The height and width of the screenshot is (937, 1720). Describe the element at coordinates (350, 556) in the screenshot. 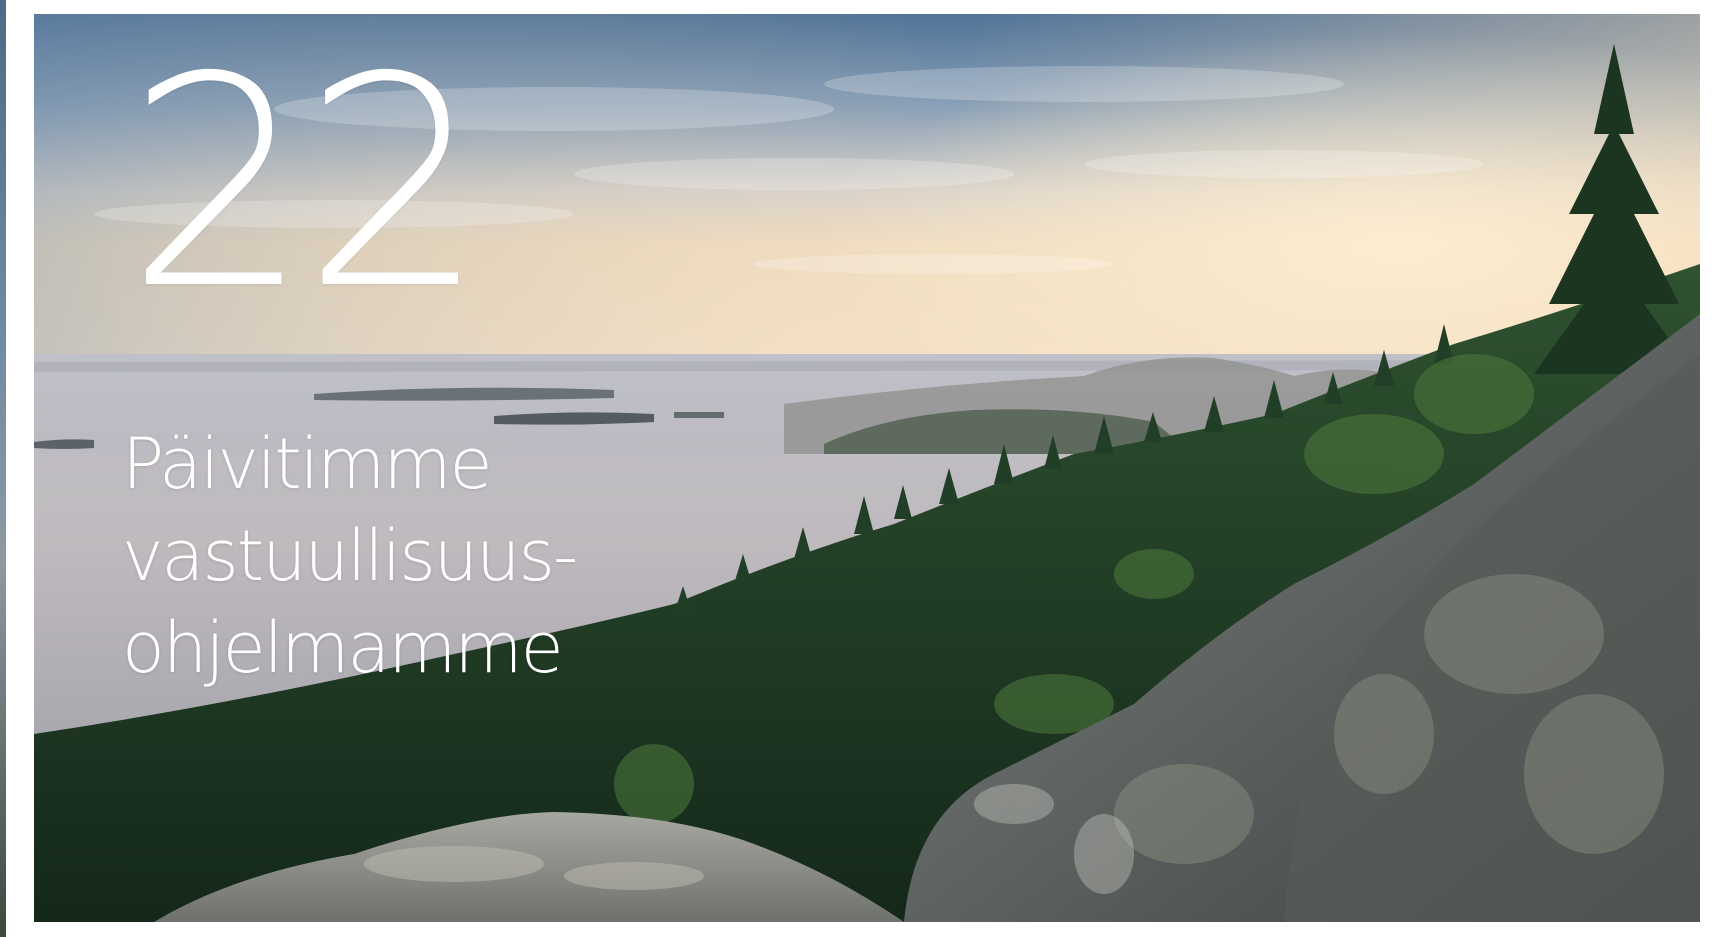

I see `hero-title-line: vastuullisuus-` at that location.